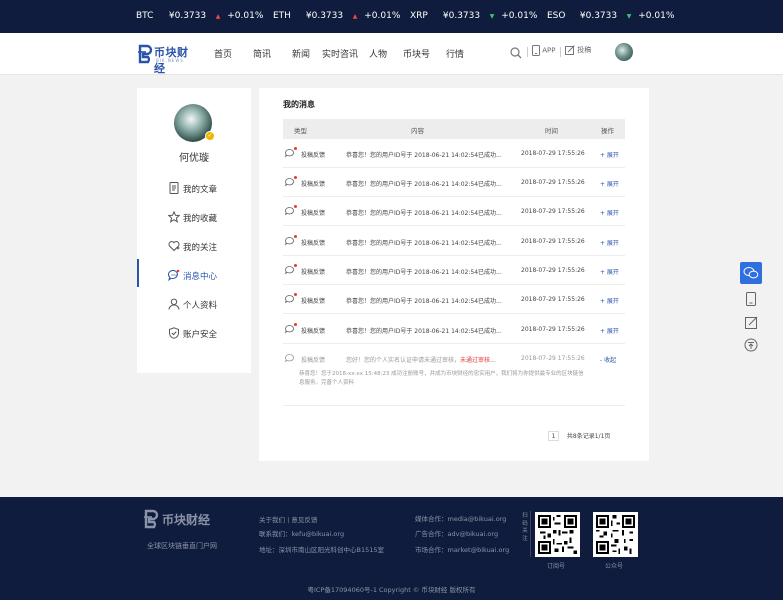 The width and height of the screenshot is (783, 600). I want to click on back-to-top-icon, so click(751, 345).